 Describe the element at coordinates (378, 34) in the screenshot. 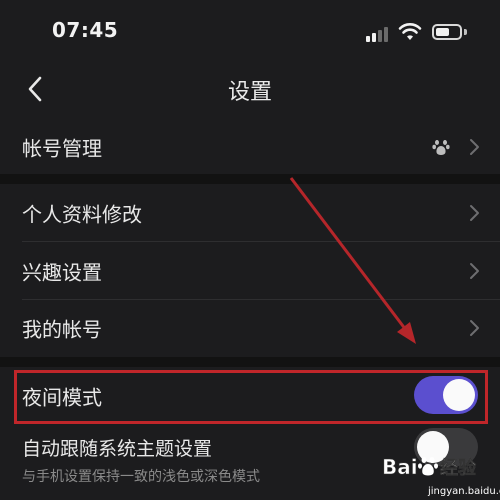

I see `signal-icon` at that location.